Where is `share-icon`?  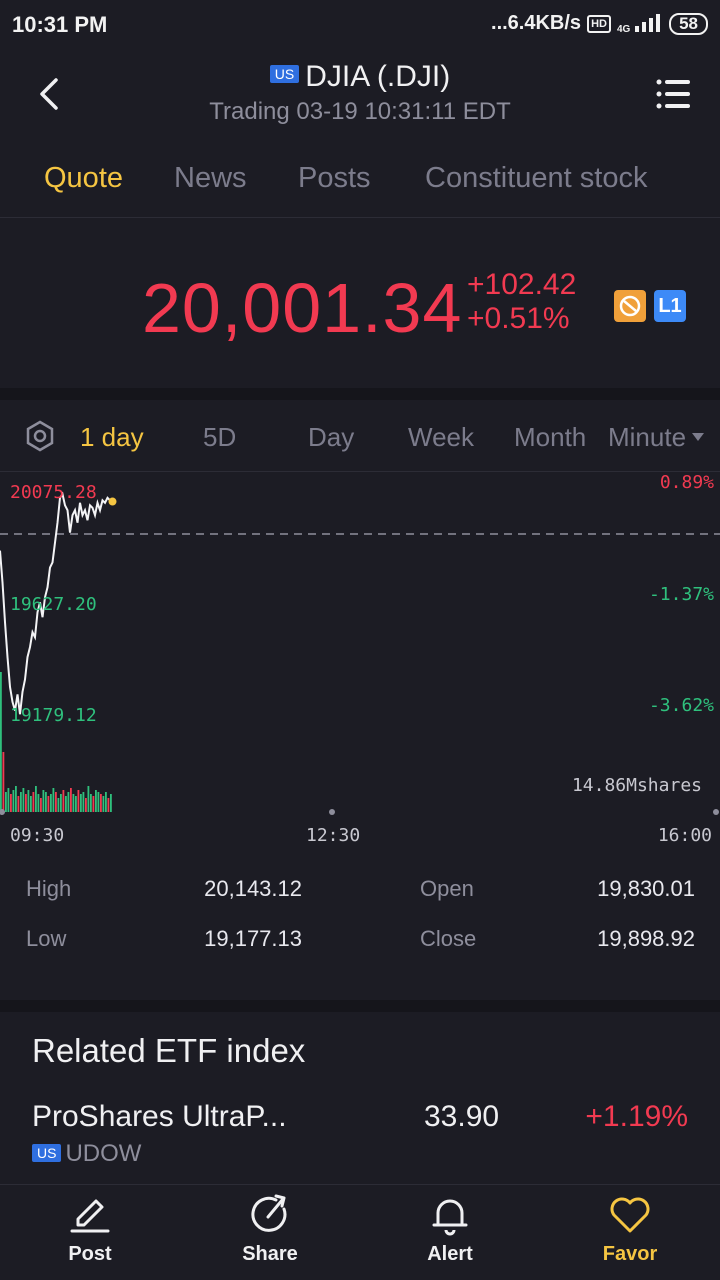 share-icon is located at coordinates (269, 1213).